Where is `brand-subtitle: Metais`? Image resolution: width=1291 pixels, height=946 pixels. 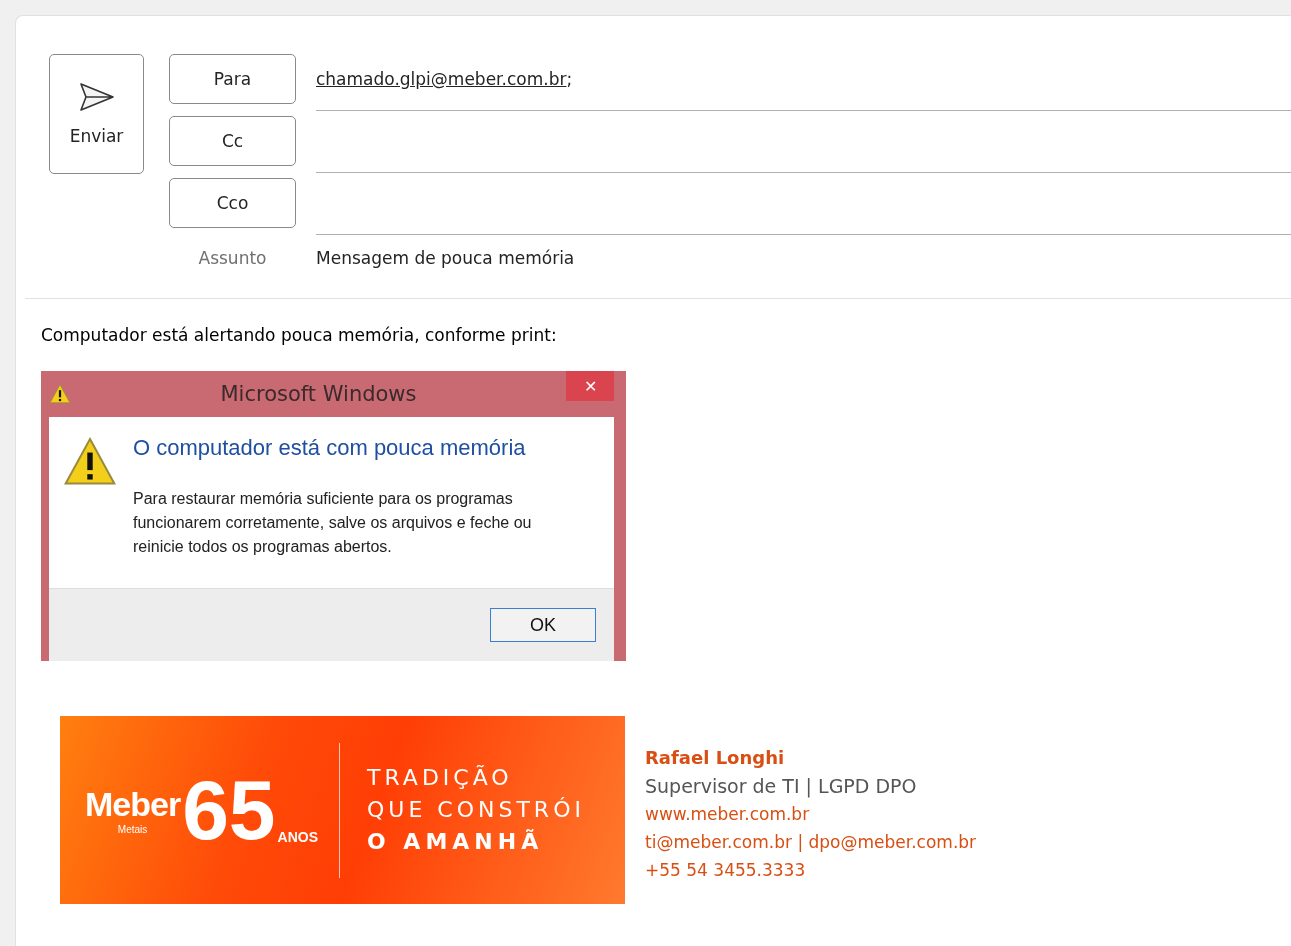 brand-subtitle: Metais is located at coordinates (132, 829).